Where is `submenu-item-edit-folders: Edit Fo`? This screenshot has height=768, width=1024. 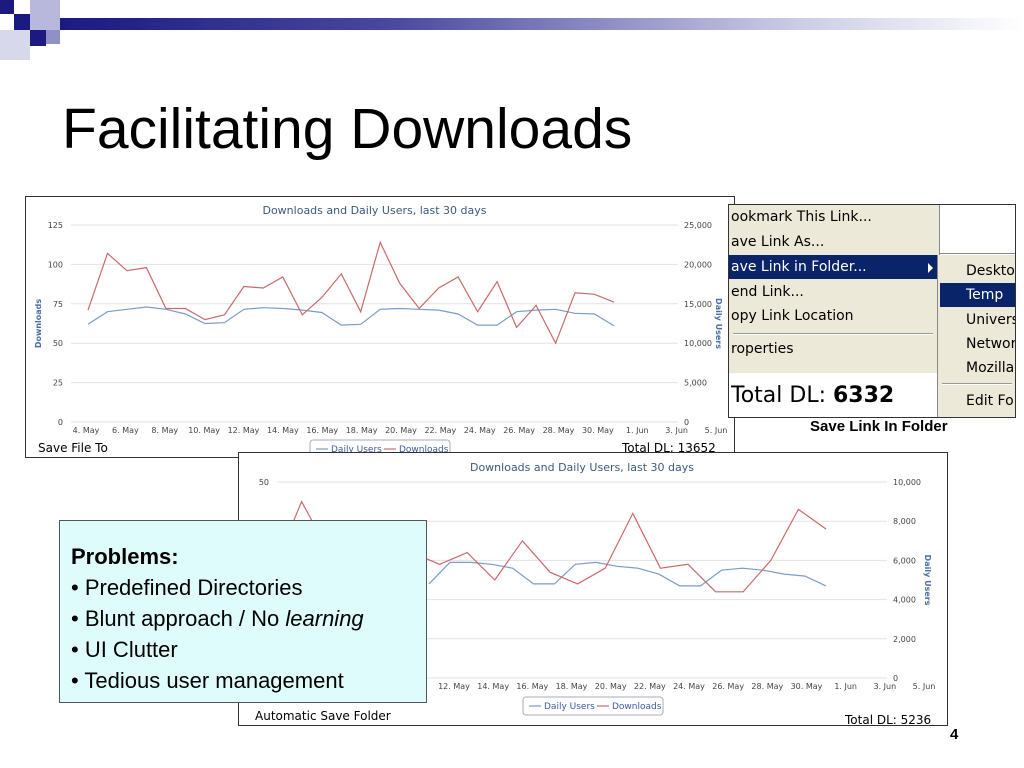 submenu-item-edit-folders: Edit Fo is located at coordinates (977, 401).